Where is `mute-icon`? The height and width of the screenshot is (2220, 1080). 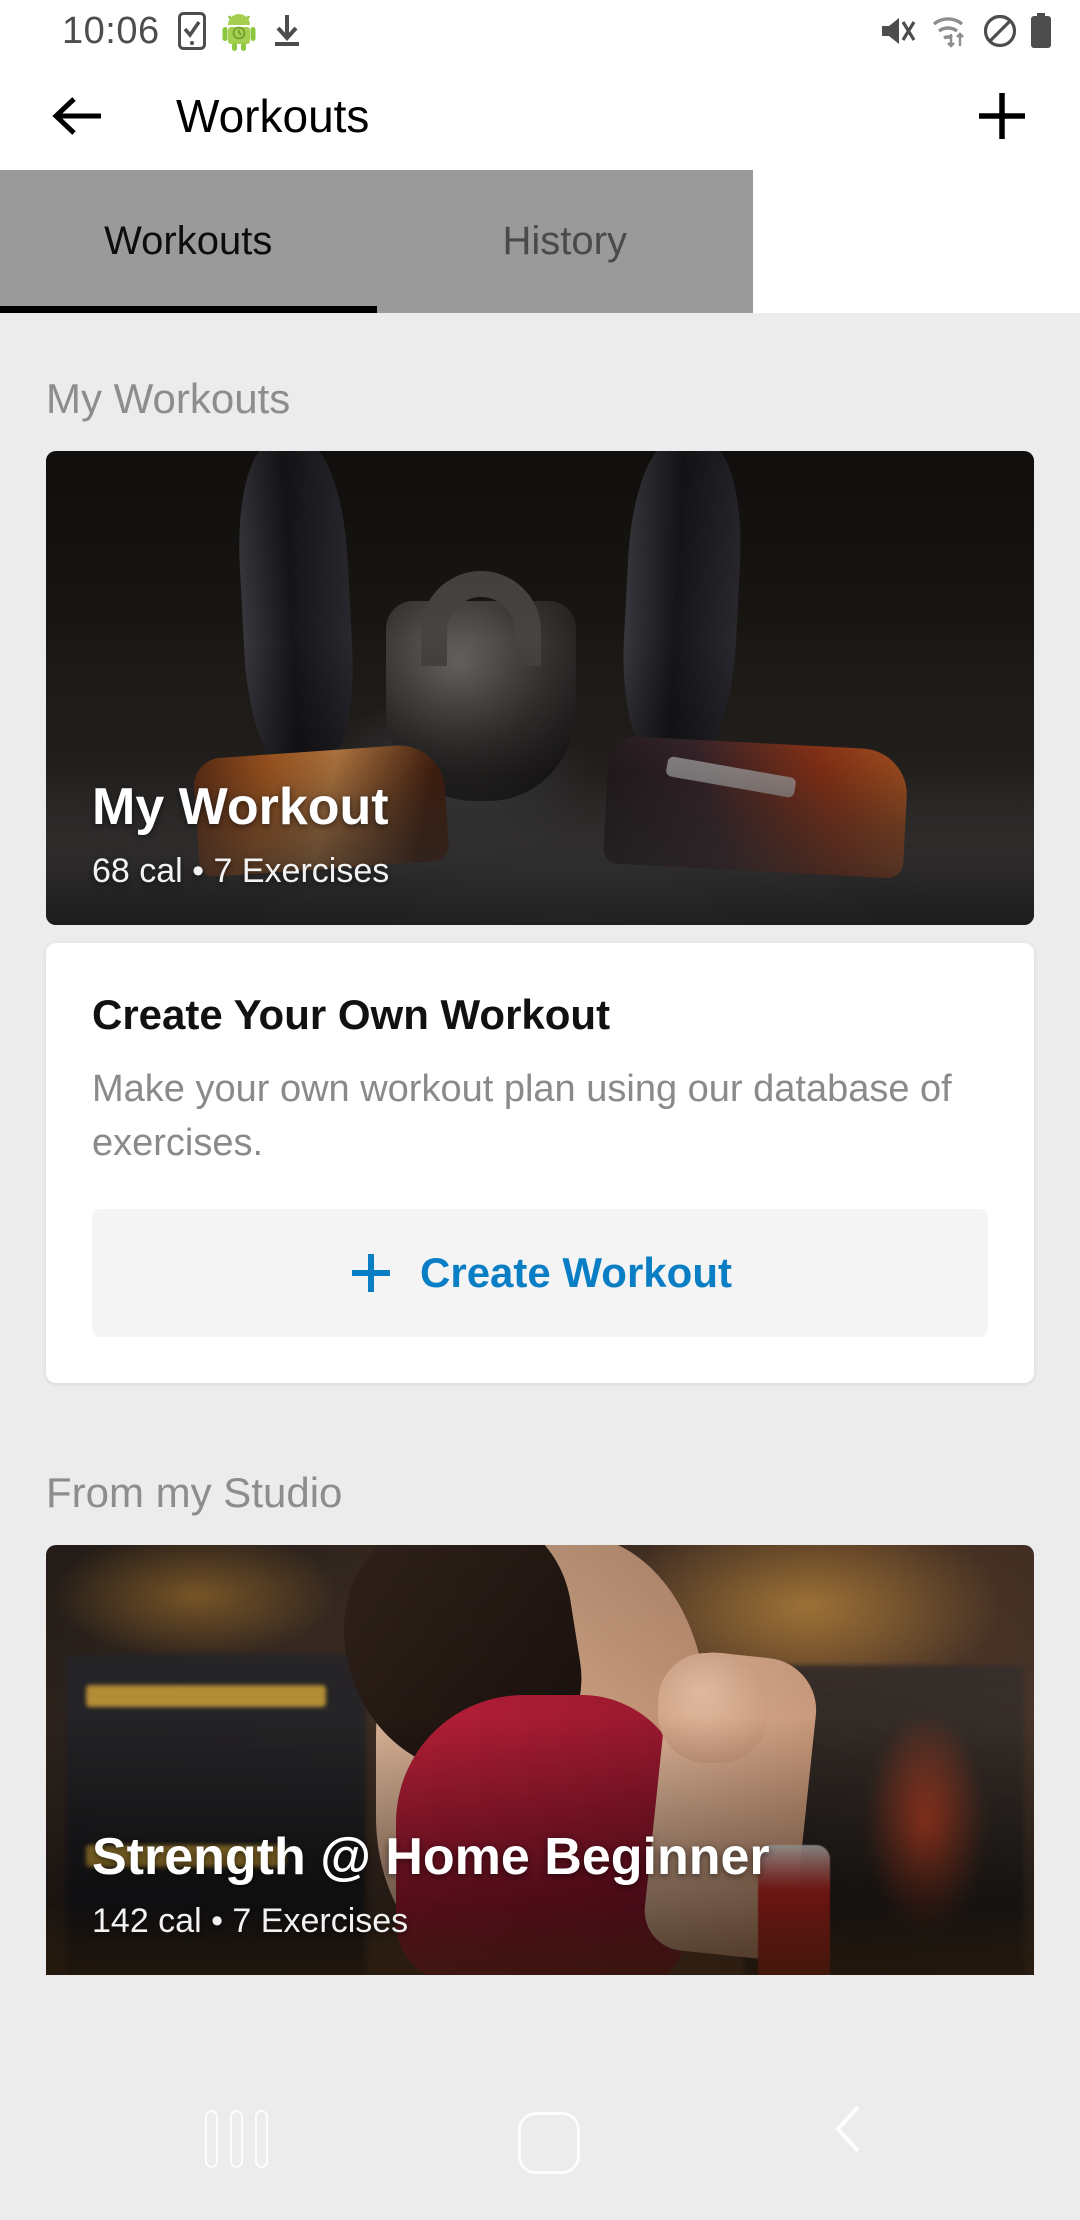 mute-icon is located at coordinates (899, 31).